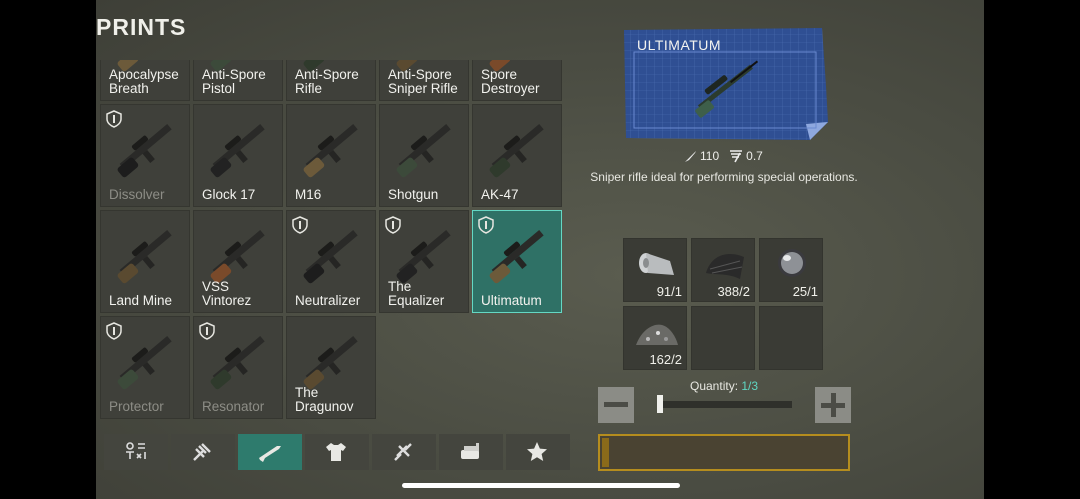  I want to click on blueprint-tile: Spore Destroyer, so click(517, 80).